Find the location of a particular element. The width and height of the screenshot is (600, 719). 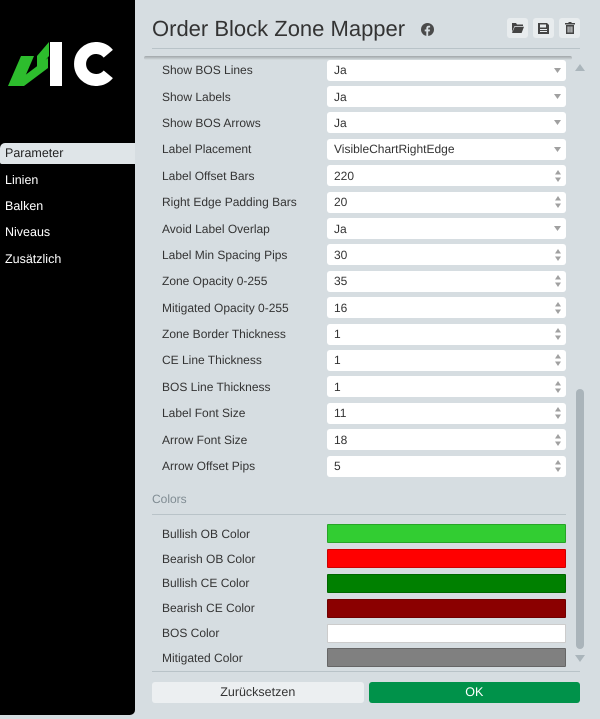

parameter-label: BOS Line Thickness is located at coordinates (217, 387).